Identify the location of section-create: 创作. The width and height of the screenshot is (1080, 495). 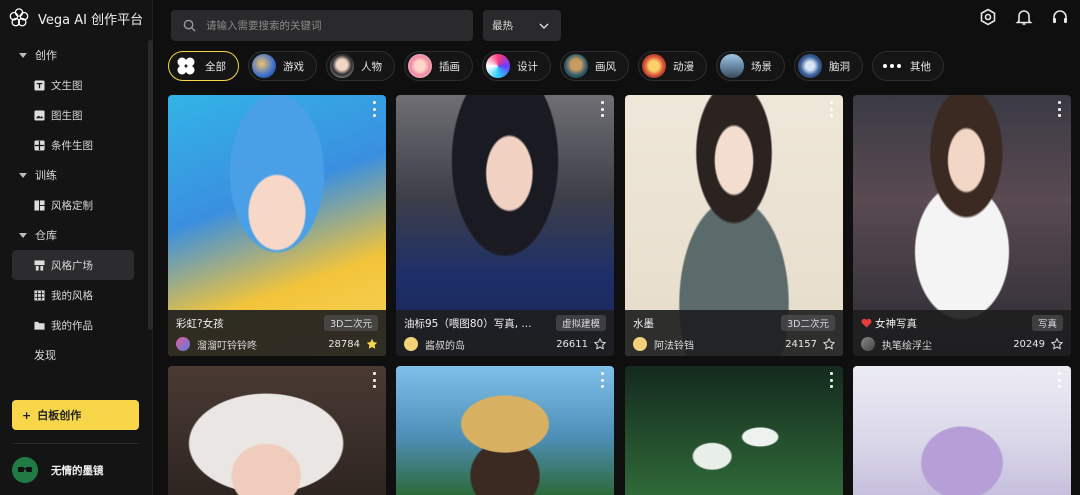
(73, 55).